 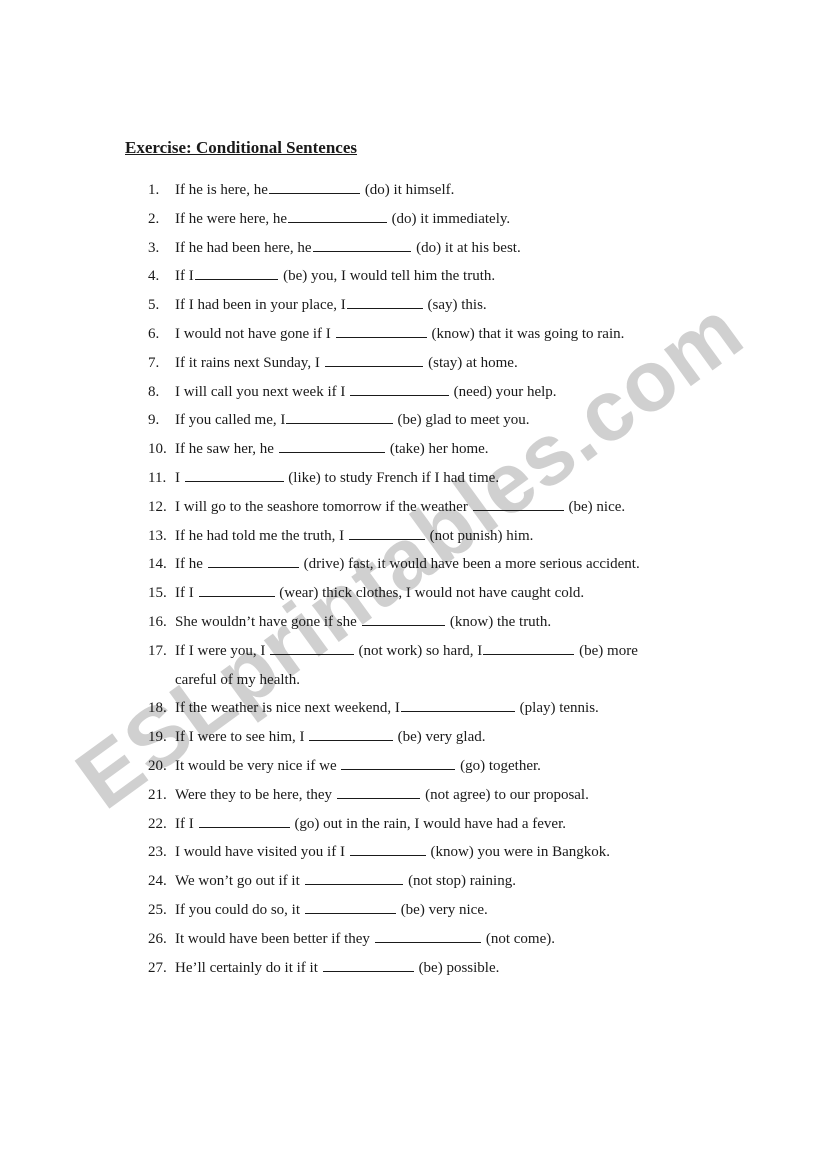 What do you see at coordinates (157, 621) in the screenshot?
I see `item-number: 16.` at bounding box center [157, 621].